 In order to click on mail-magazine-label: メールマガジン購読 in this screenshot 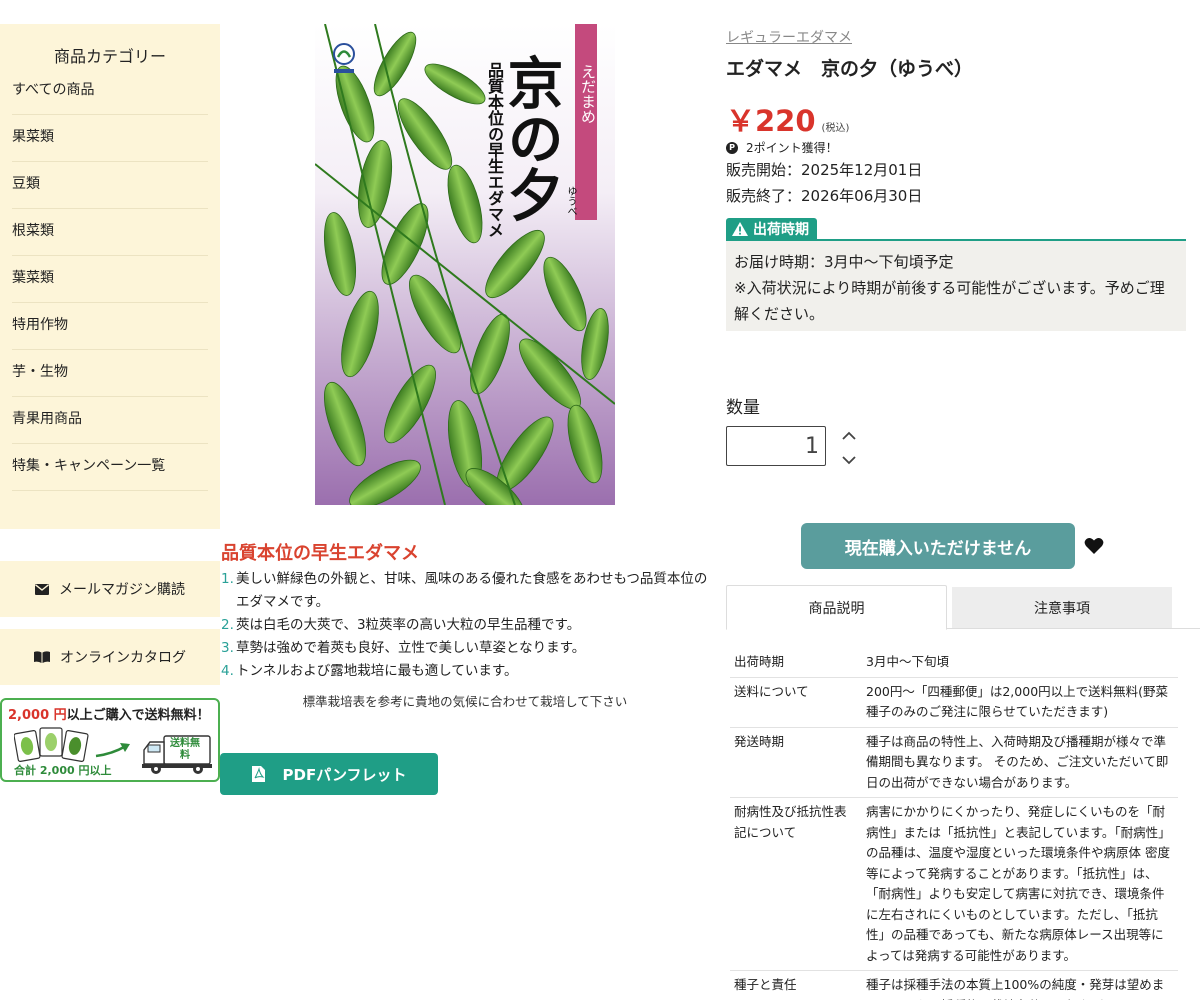, I will do `click(122, 590)`.